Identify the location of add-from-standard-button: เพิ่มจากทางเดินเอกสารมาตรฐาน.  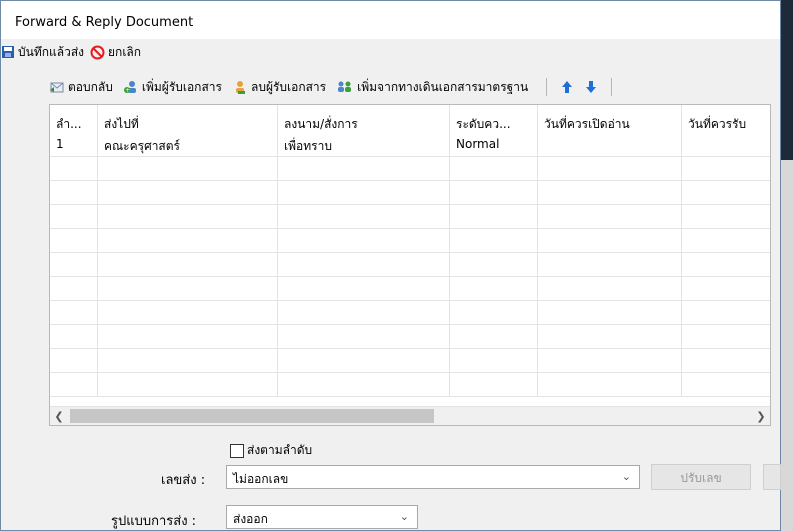
(432, 87).